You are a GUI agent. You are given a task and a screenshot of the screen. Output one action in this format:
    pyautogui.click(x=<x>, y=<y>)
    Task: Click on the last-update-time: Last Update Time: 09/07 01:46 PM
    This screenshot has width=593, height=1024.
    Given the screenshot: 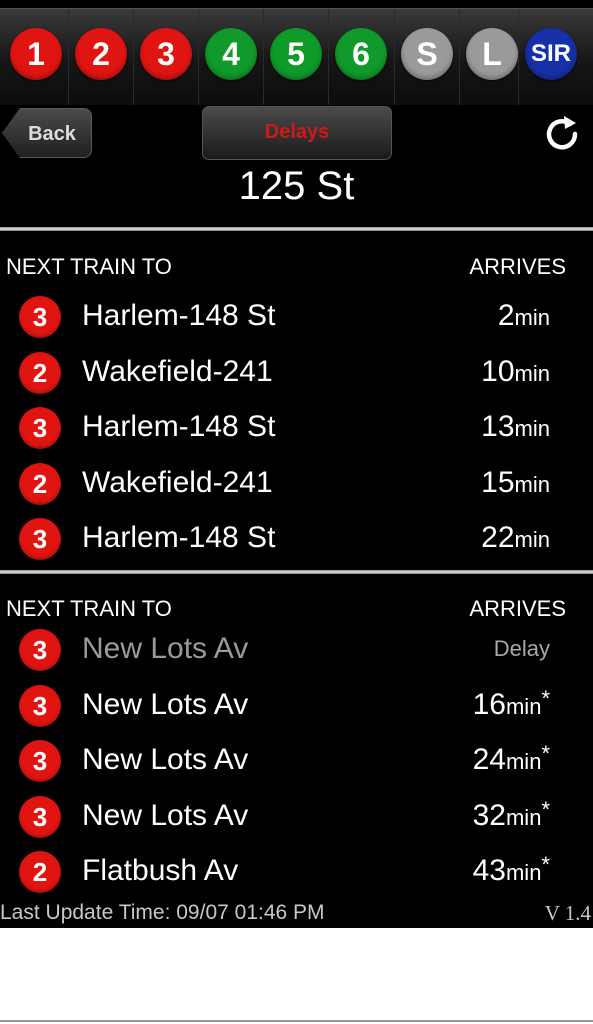 What is the action you would take?
    pyautogui.click(x=162, y=912)
    